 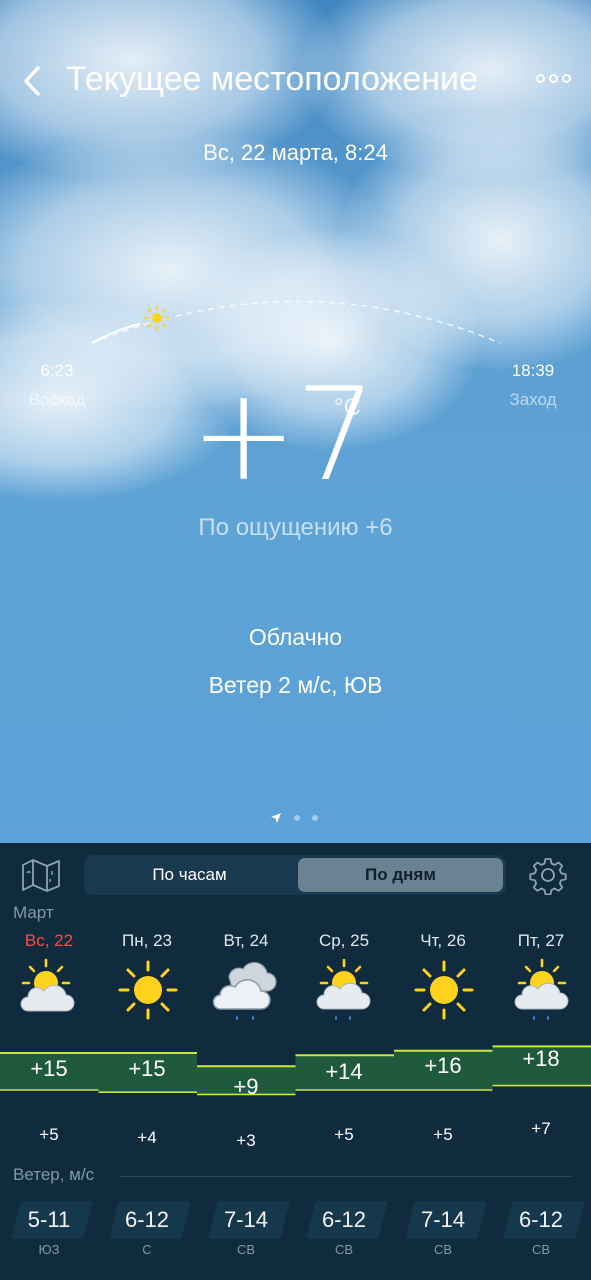 I want to click on view-toggle: По часам По дням, so click(x=295, y=875).